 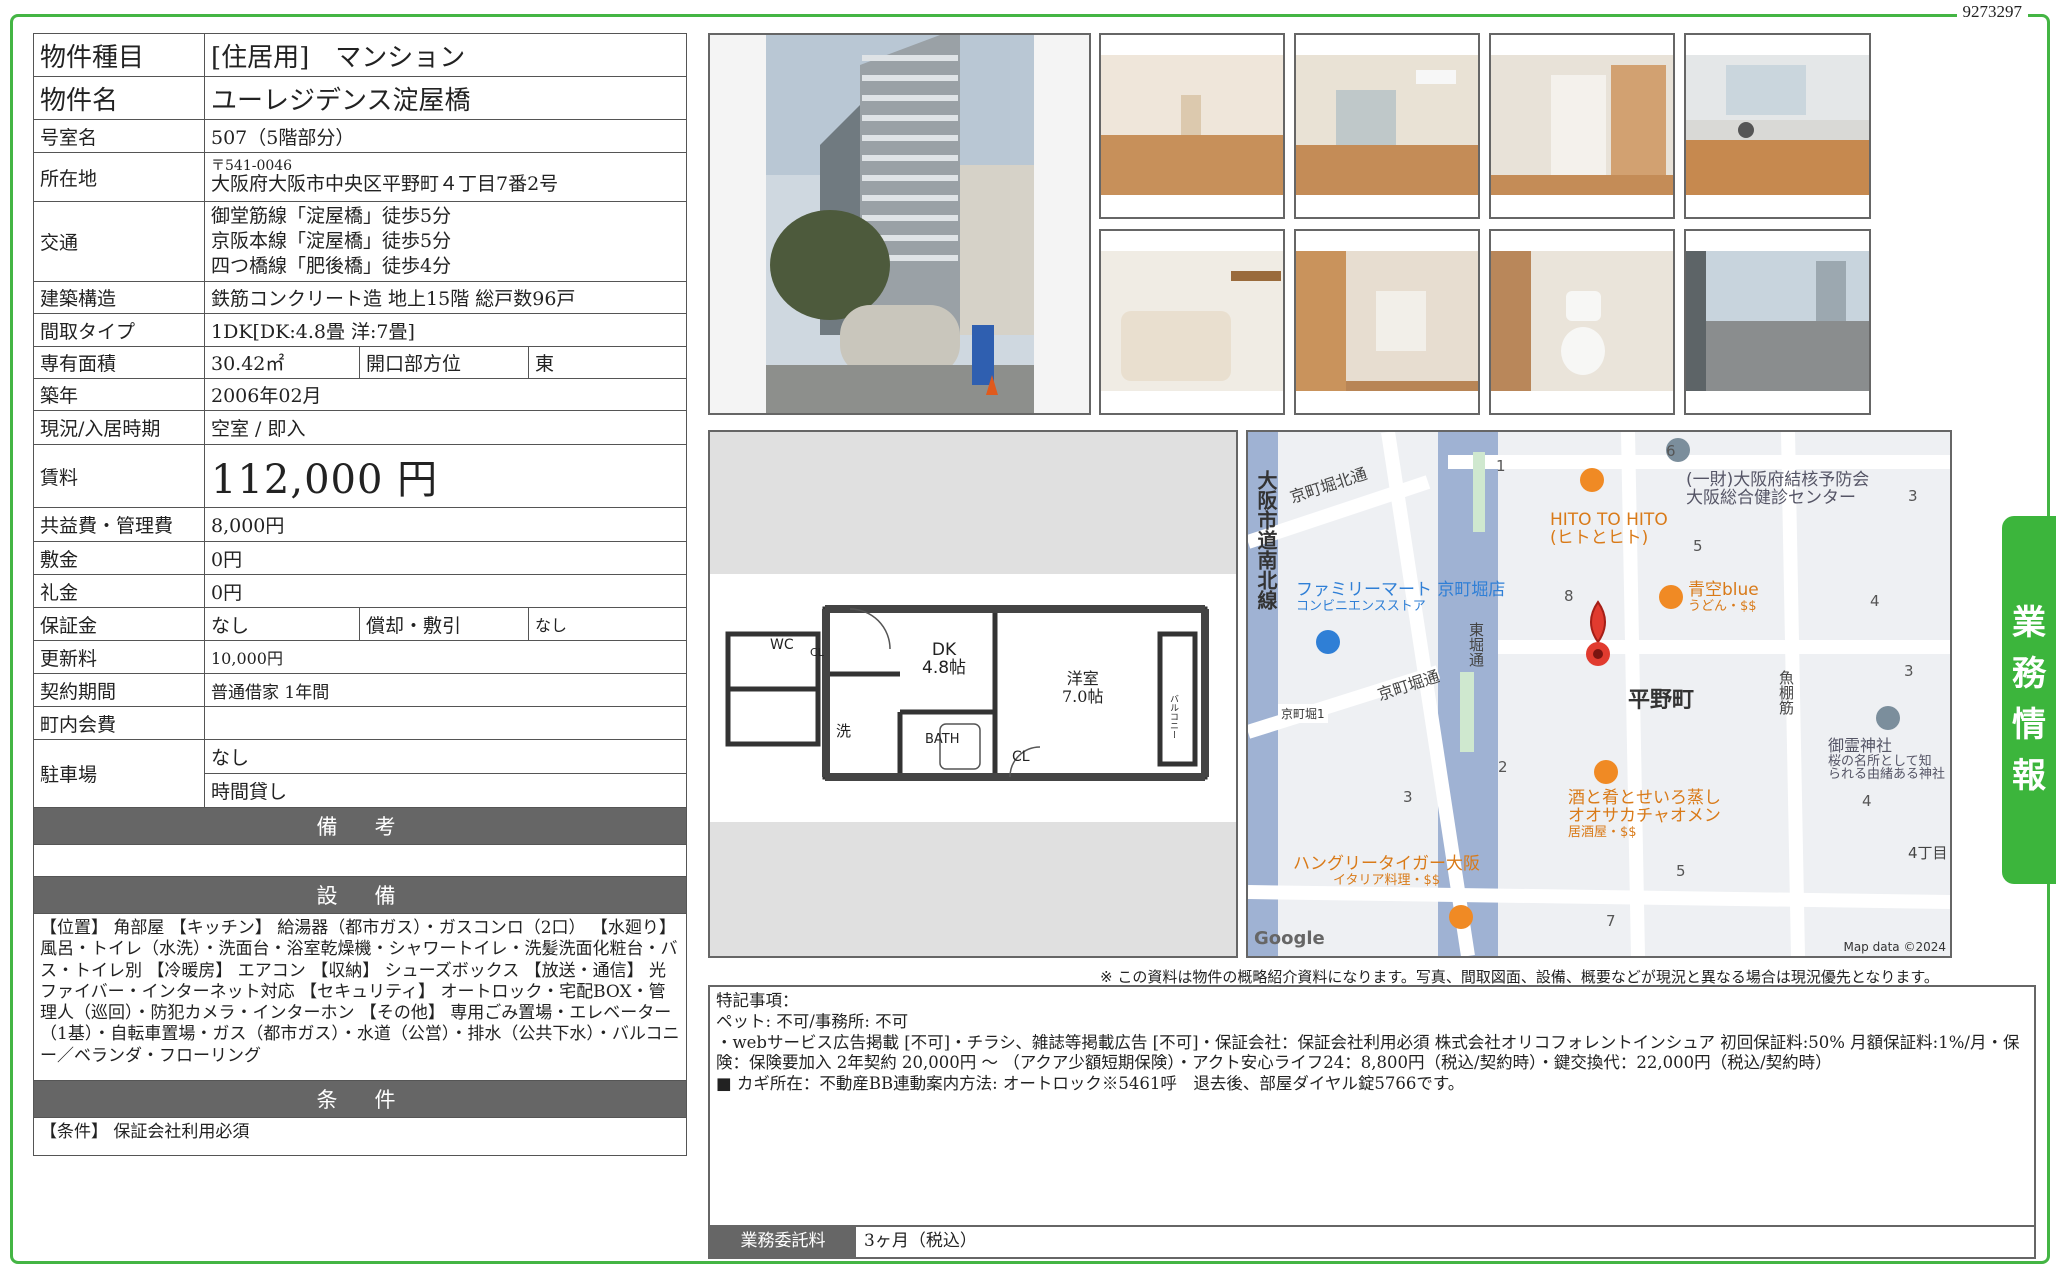 What do you see at coordinates (607, 362) in the screenshot?
I see `facing-value: 東` at bounding box center [607, 362].